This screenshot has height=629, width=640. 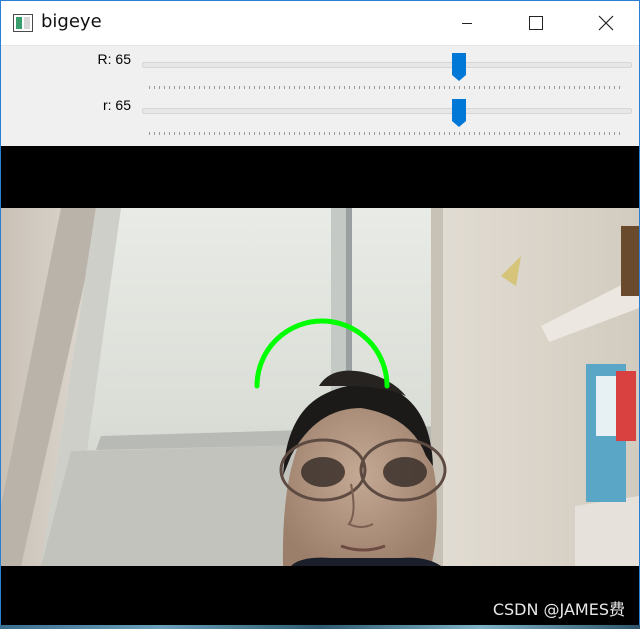 I want to click on taskbar-strip, so click(x=320, y=627).